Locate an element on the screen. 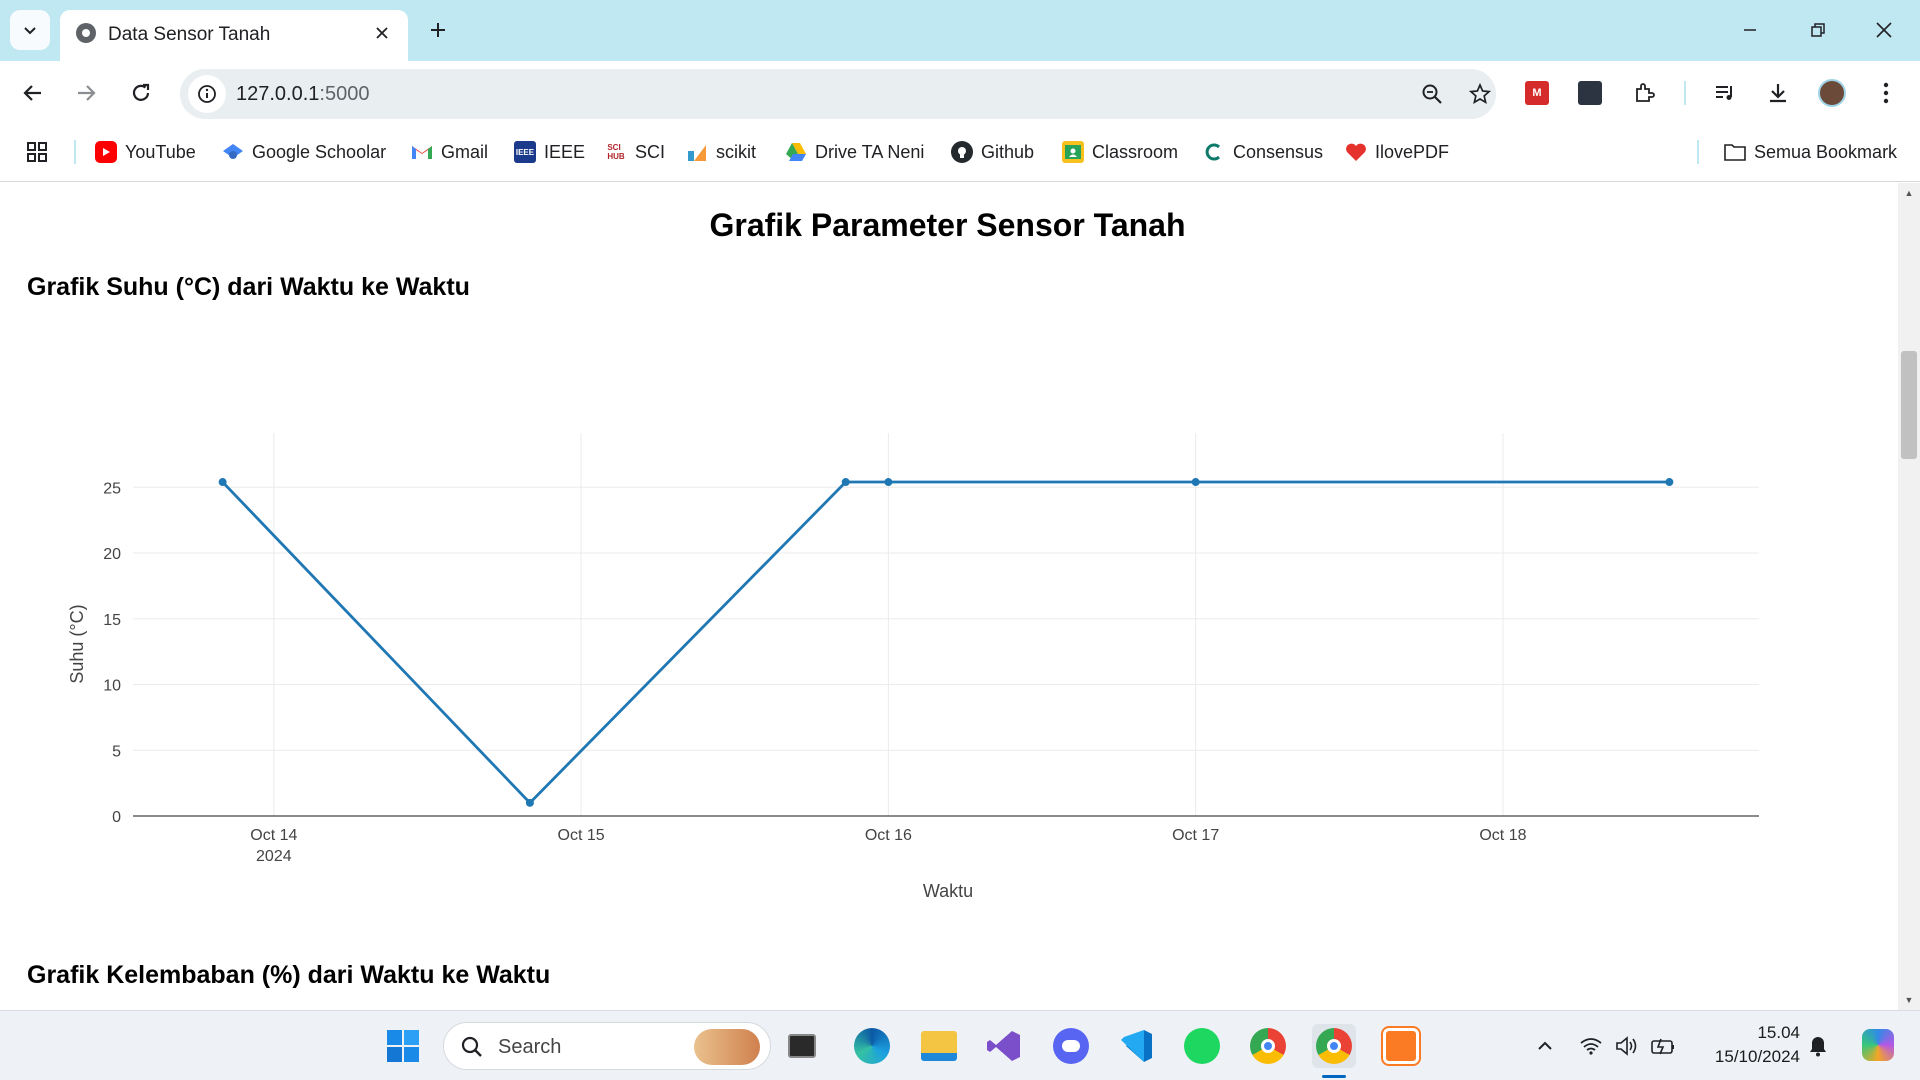 The height and width of the screenshot is (1080, 1920). bookmark-gmail: Gmail is located at coordinates (449, 152).